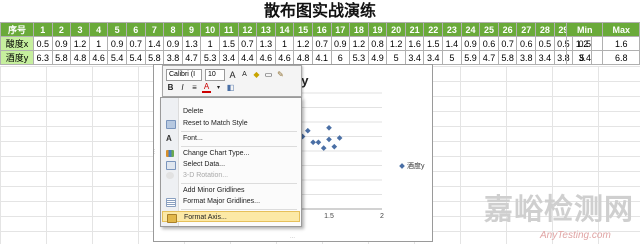 This screenshot has height=244, width=640. What do you see at coordinates (377, 29) in the screenshot?
I see `index-cell: 19` at bounding box center [377, 29].